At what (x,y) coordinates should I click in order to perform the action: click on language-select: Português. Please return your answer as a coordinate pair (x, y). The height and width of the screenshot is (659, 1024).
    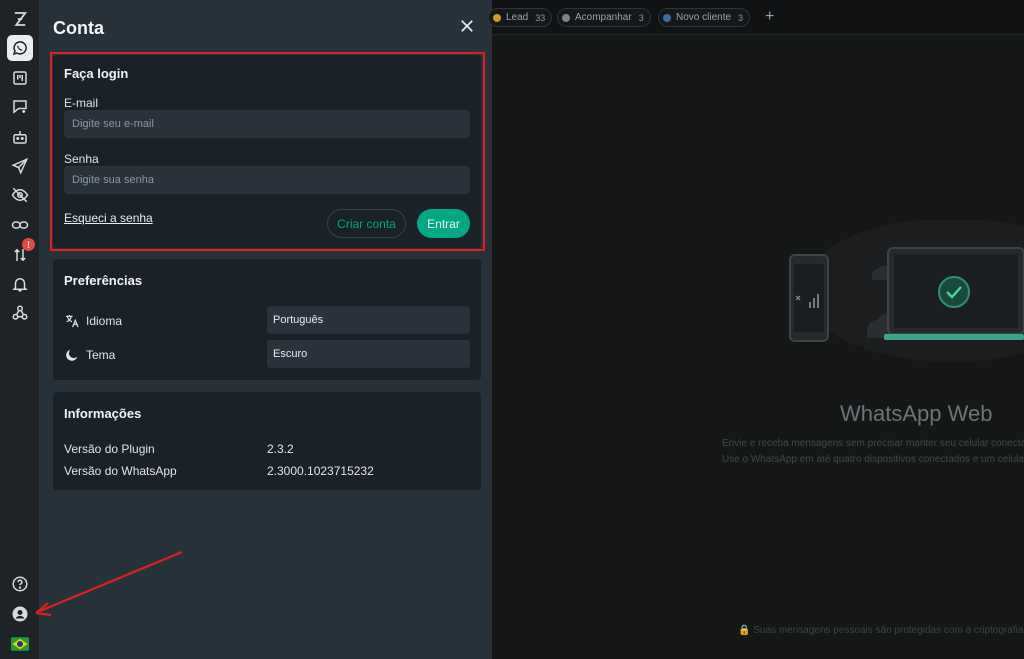
    Looking at the image, I should click on (368, 320).